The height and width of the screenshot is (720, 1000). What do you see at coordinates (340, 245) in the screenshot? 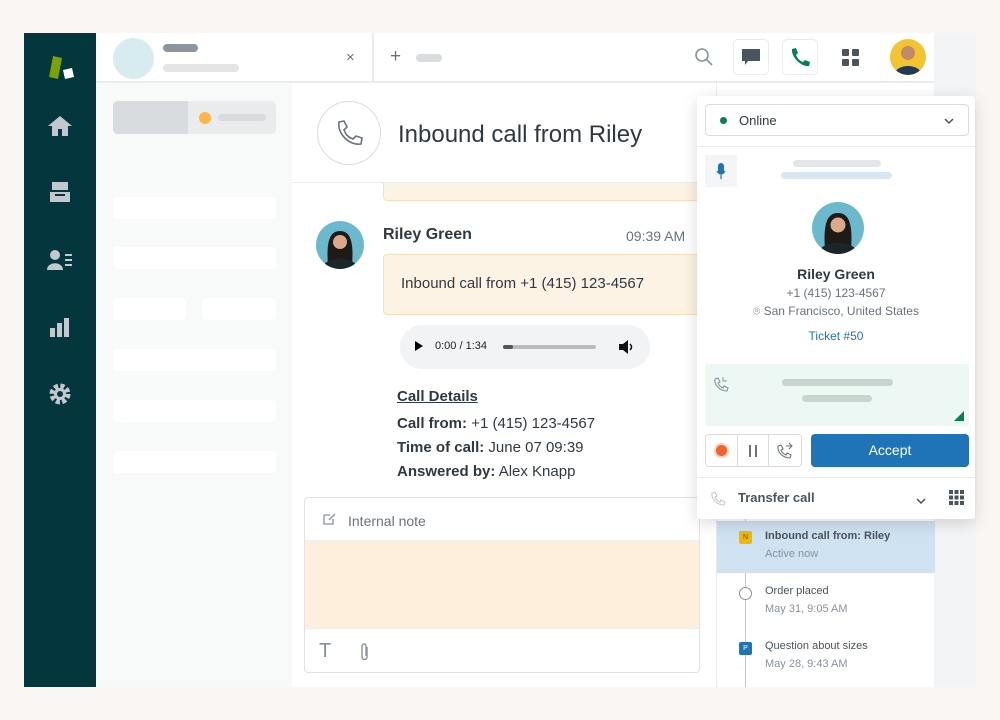
I see `author-avatar` at bounding box center [340, 245].